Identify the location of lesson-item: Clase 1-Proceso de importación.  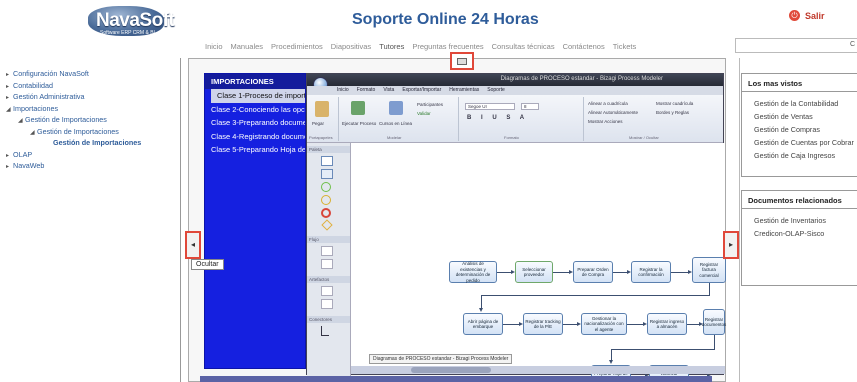
(258, 96).